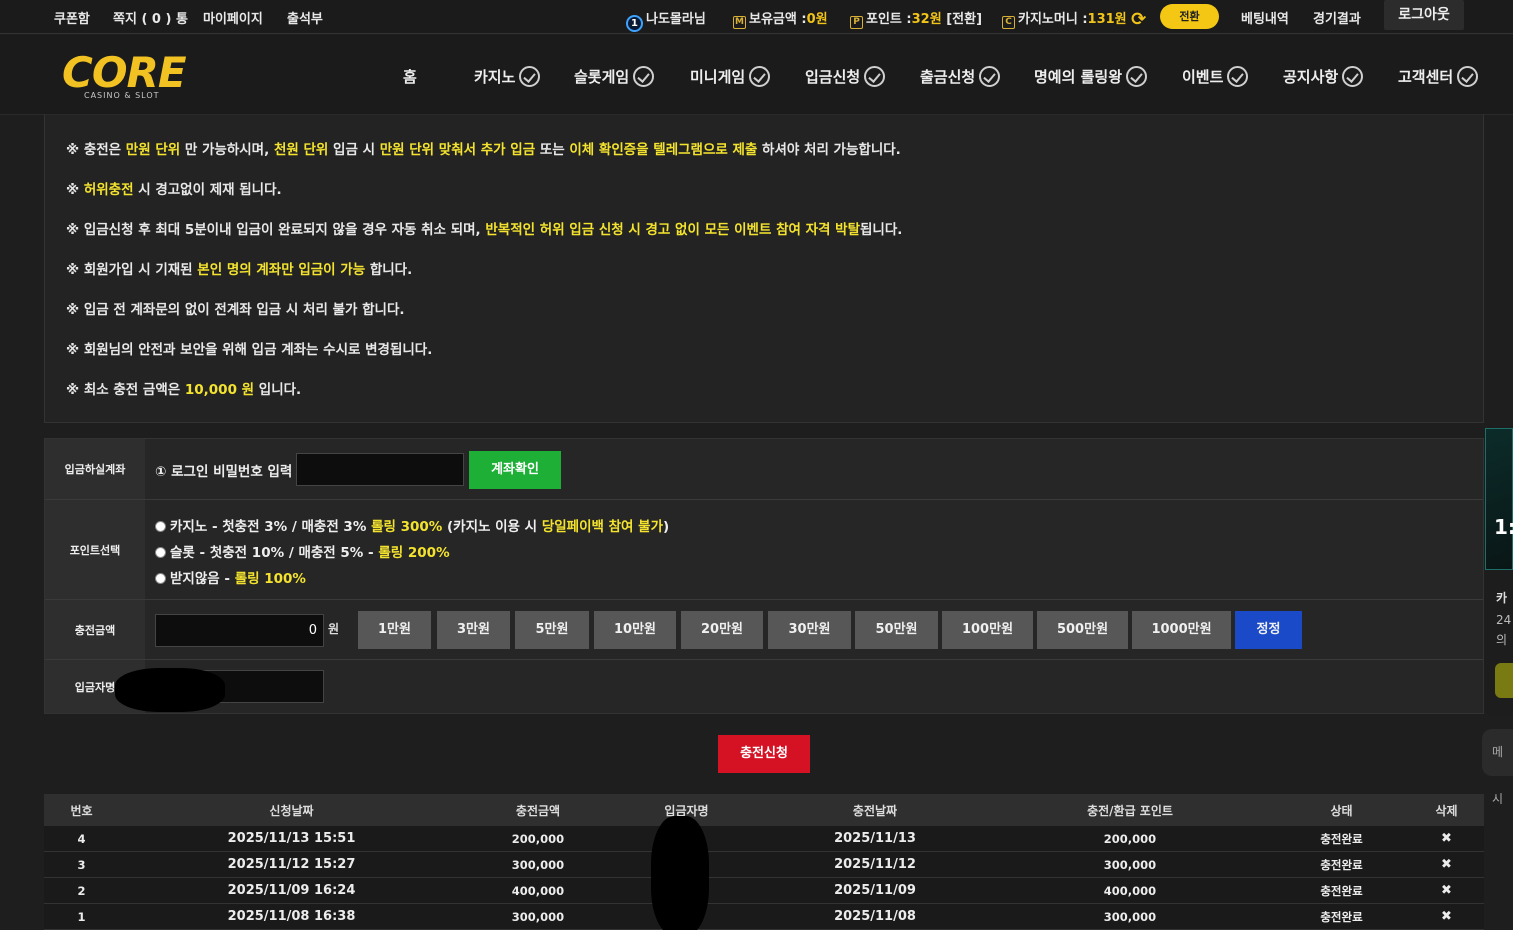 The image size is (1513, 930). Describe the element at coordinates (1503, 527) in the screenshot. I see `side-banner-text: 1:` at that location.